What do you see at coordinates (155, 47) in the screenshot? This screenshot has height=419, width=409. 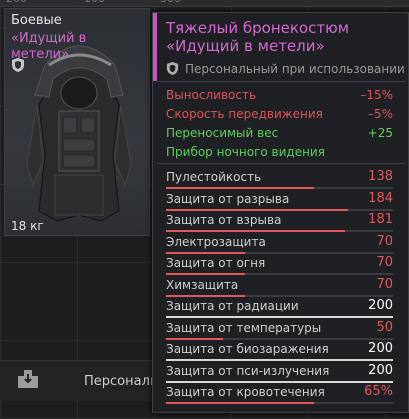 I see `tooltip-accent` at bounding box center [155, 47].